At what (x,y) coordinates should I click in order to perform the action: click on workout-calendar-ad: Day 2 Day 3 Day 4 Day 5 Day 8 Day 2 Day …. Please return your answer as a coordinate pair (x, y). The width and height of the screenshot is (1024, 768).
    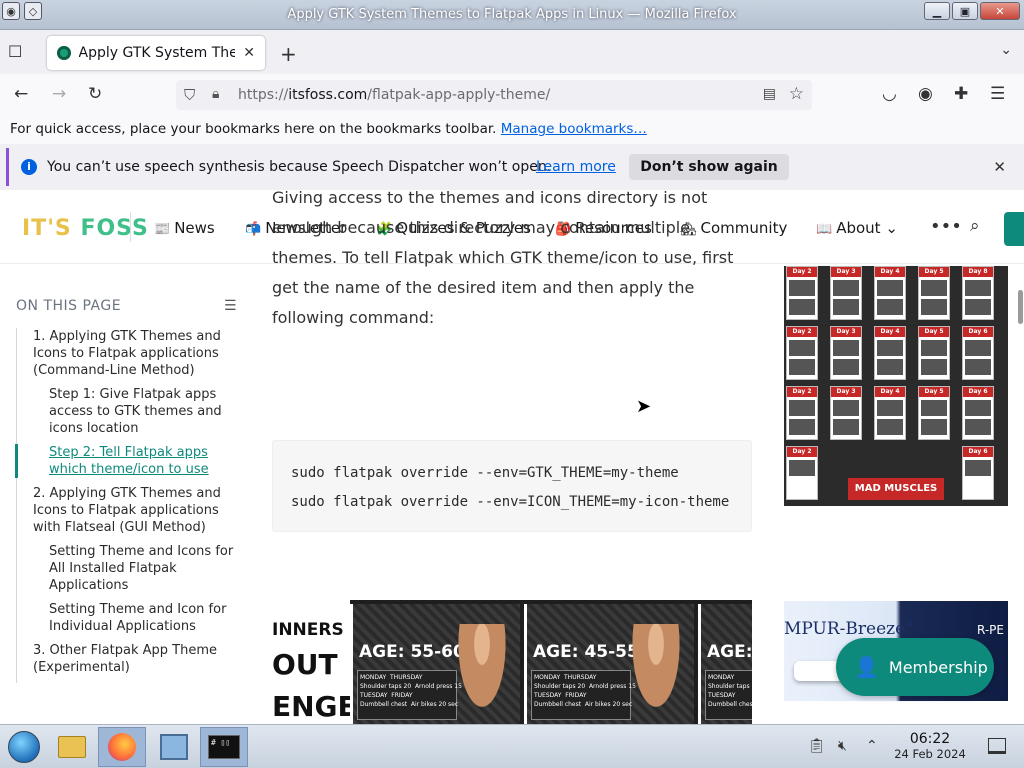
    Looking at the image, I should click on (896, 386).